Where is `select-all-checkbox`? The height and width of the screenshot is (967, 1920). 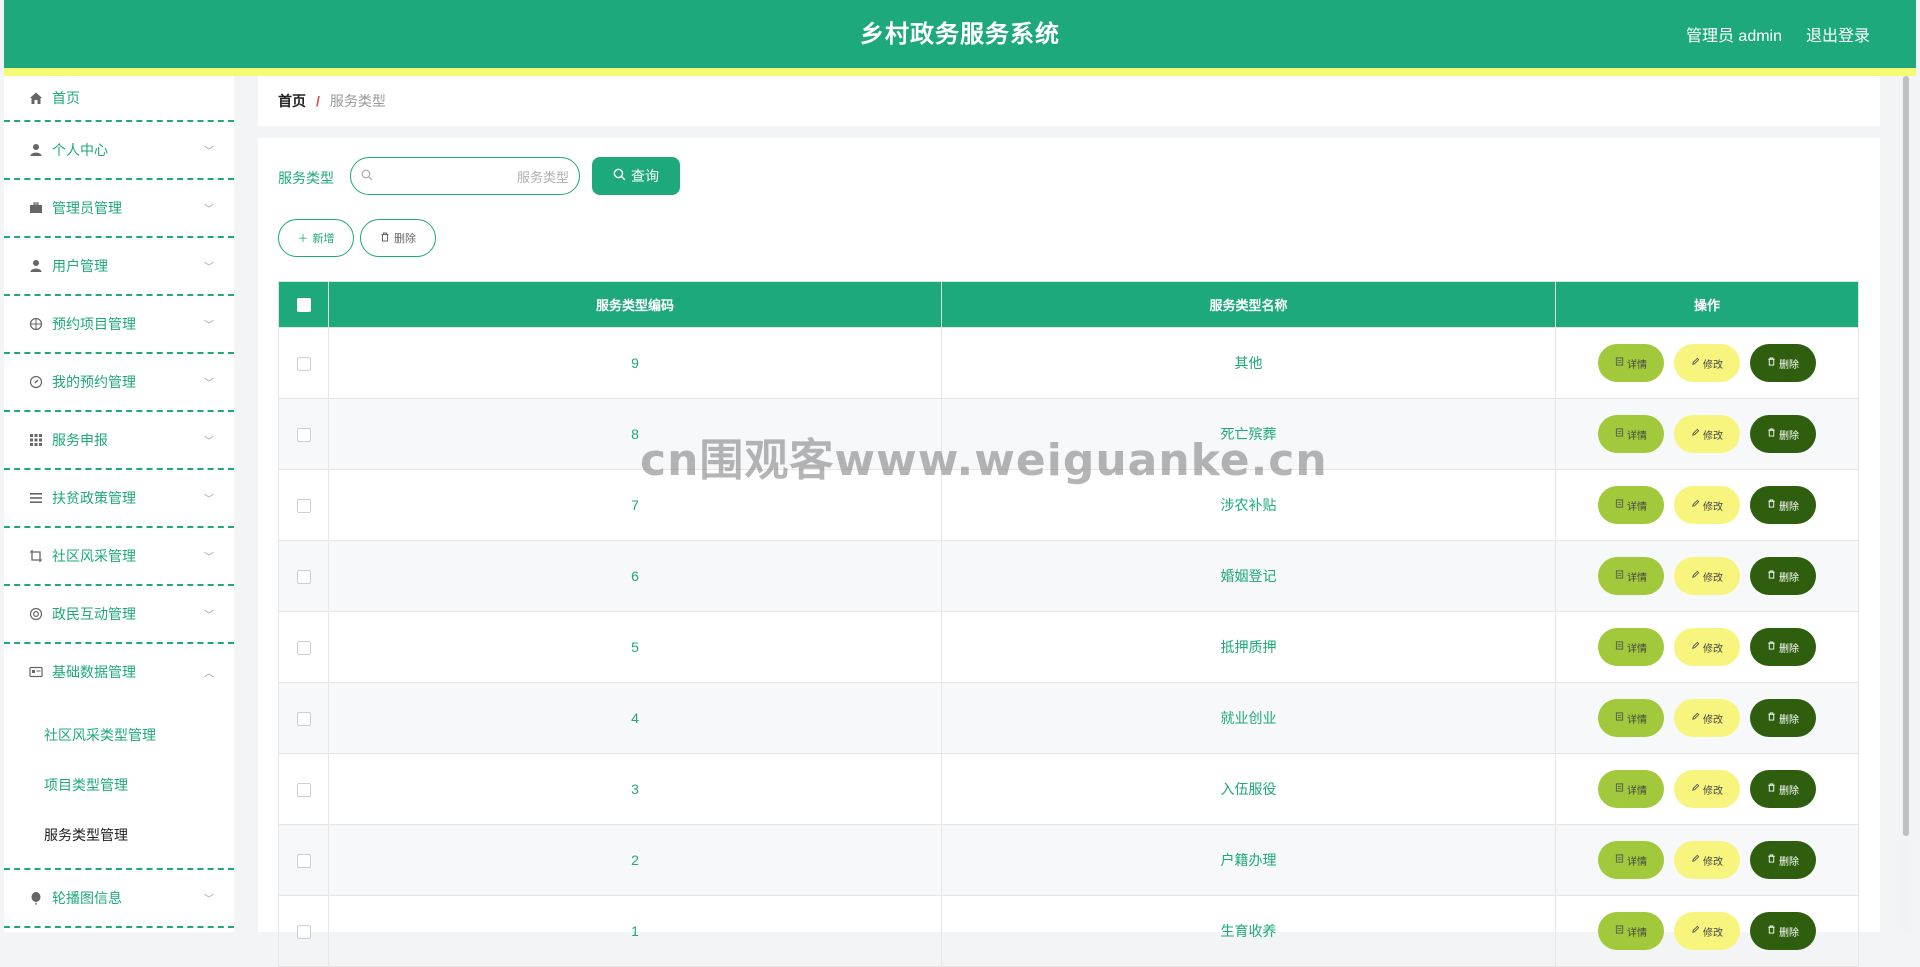 select-all-checkbox is located at coordinates (303, 305).